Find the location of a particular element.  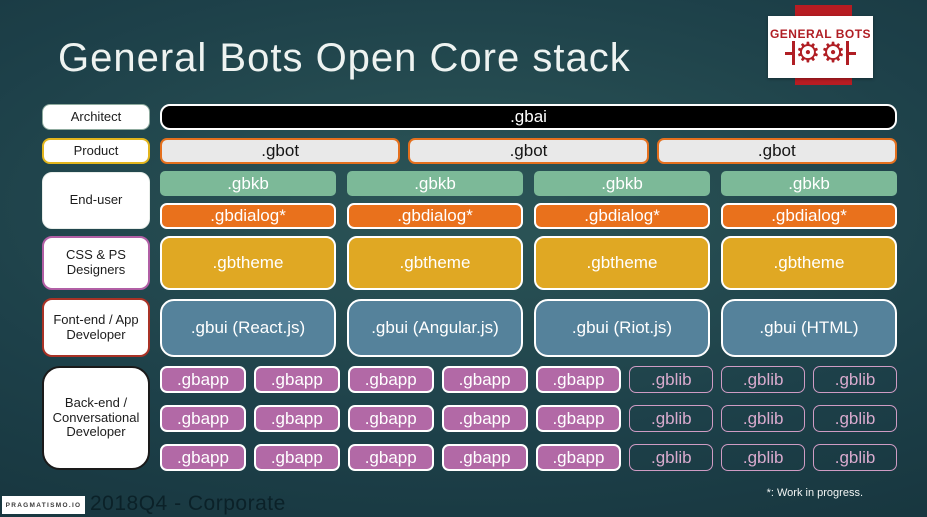

slide-caption: 2018Q4 - Corporate is located at coordinates (188, 503).